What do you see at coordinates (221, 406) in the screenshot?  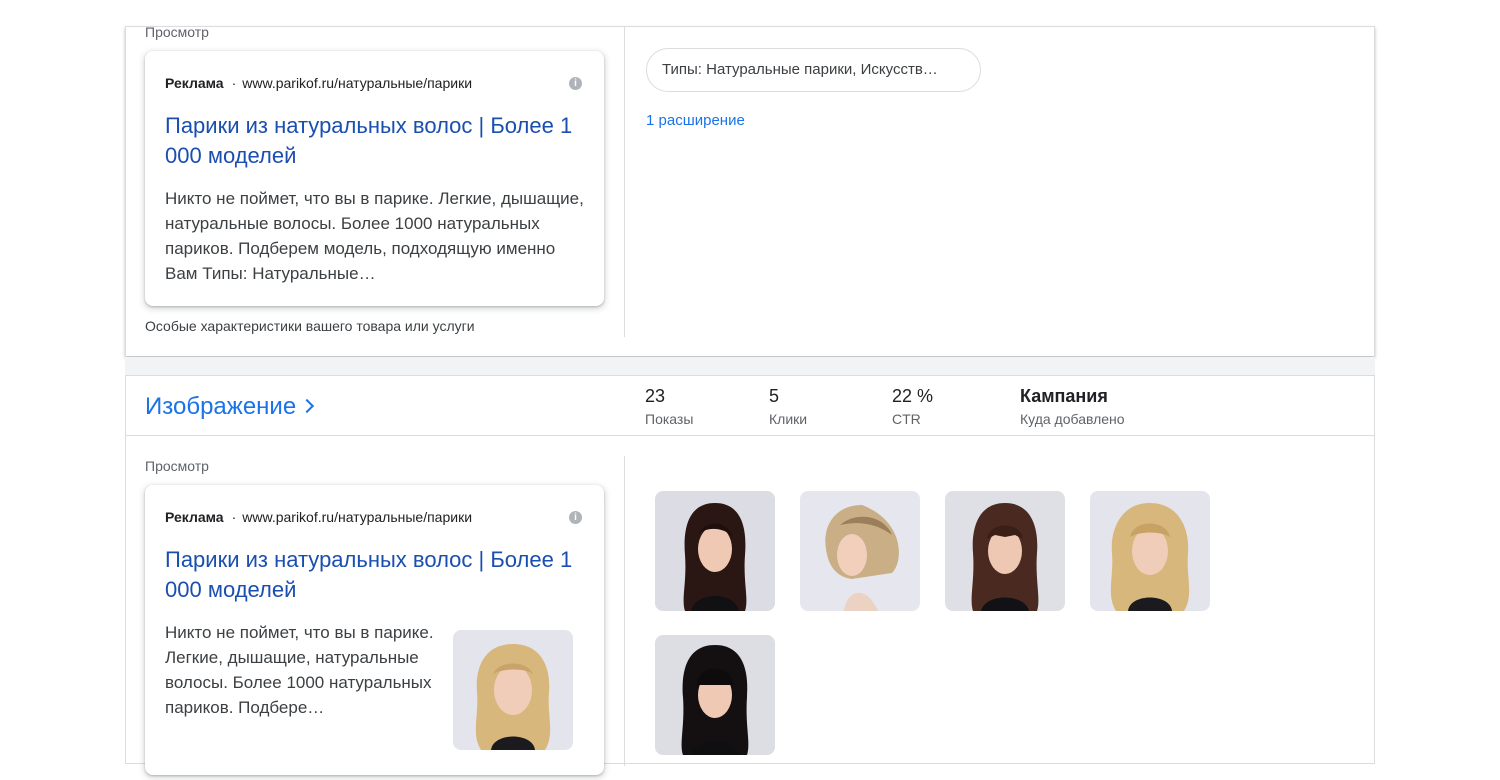 I see `section-title-text: Изображение` at bounding box center [221, 406].